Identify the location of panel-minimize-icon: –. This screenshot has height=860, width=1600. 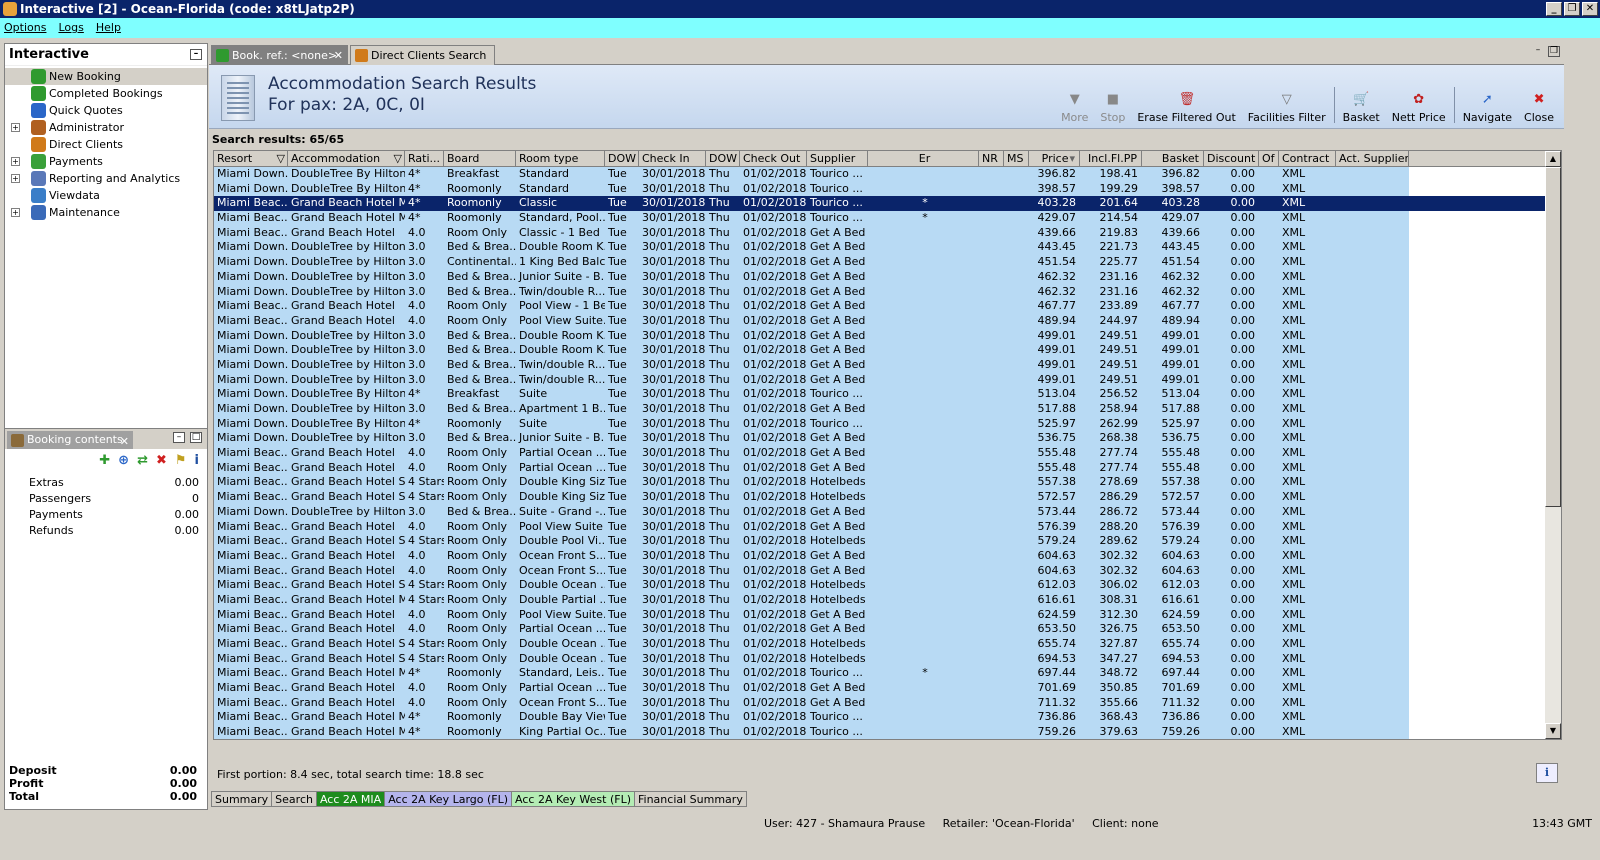
(1538, 51).